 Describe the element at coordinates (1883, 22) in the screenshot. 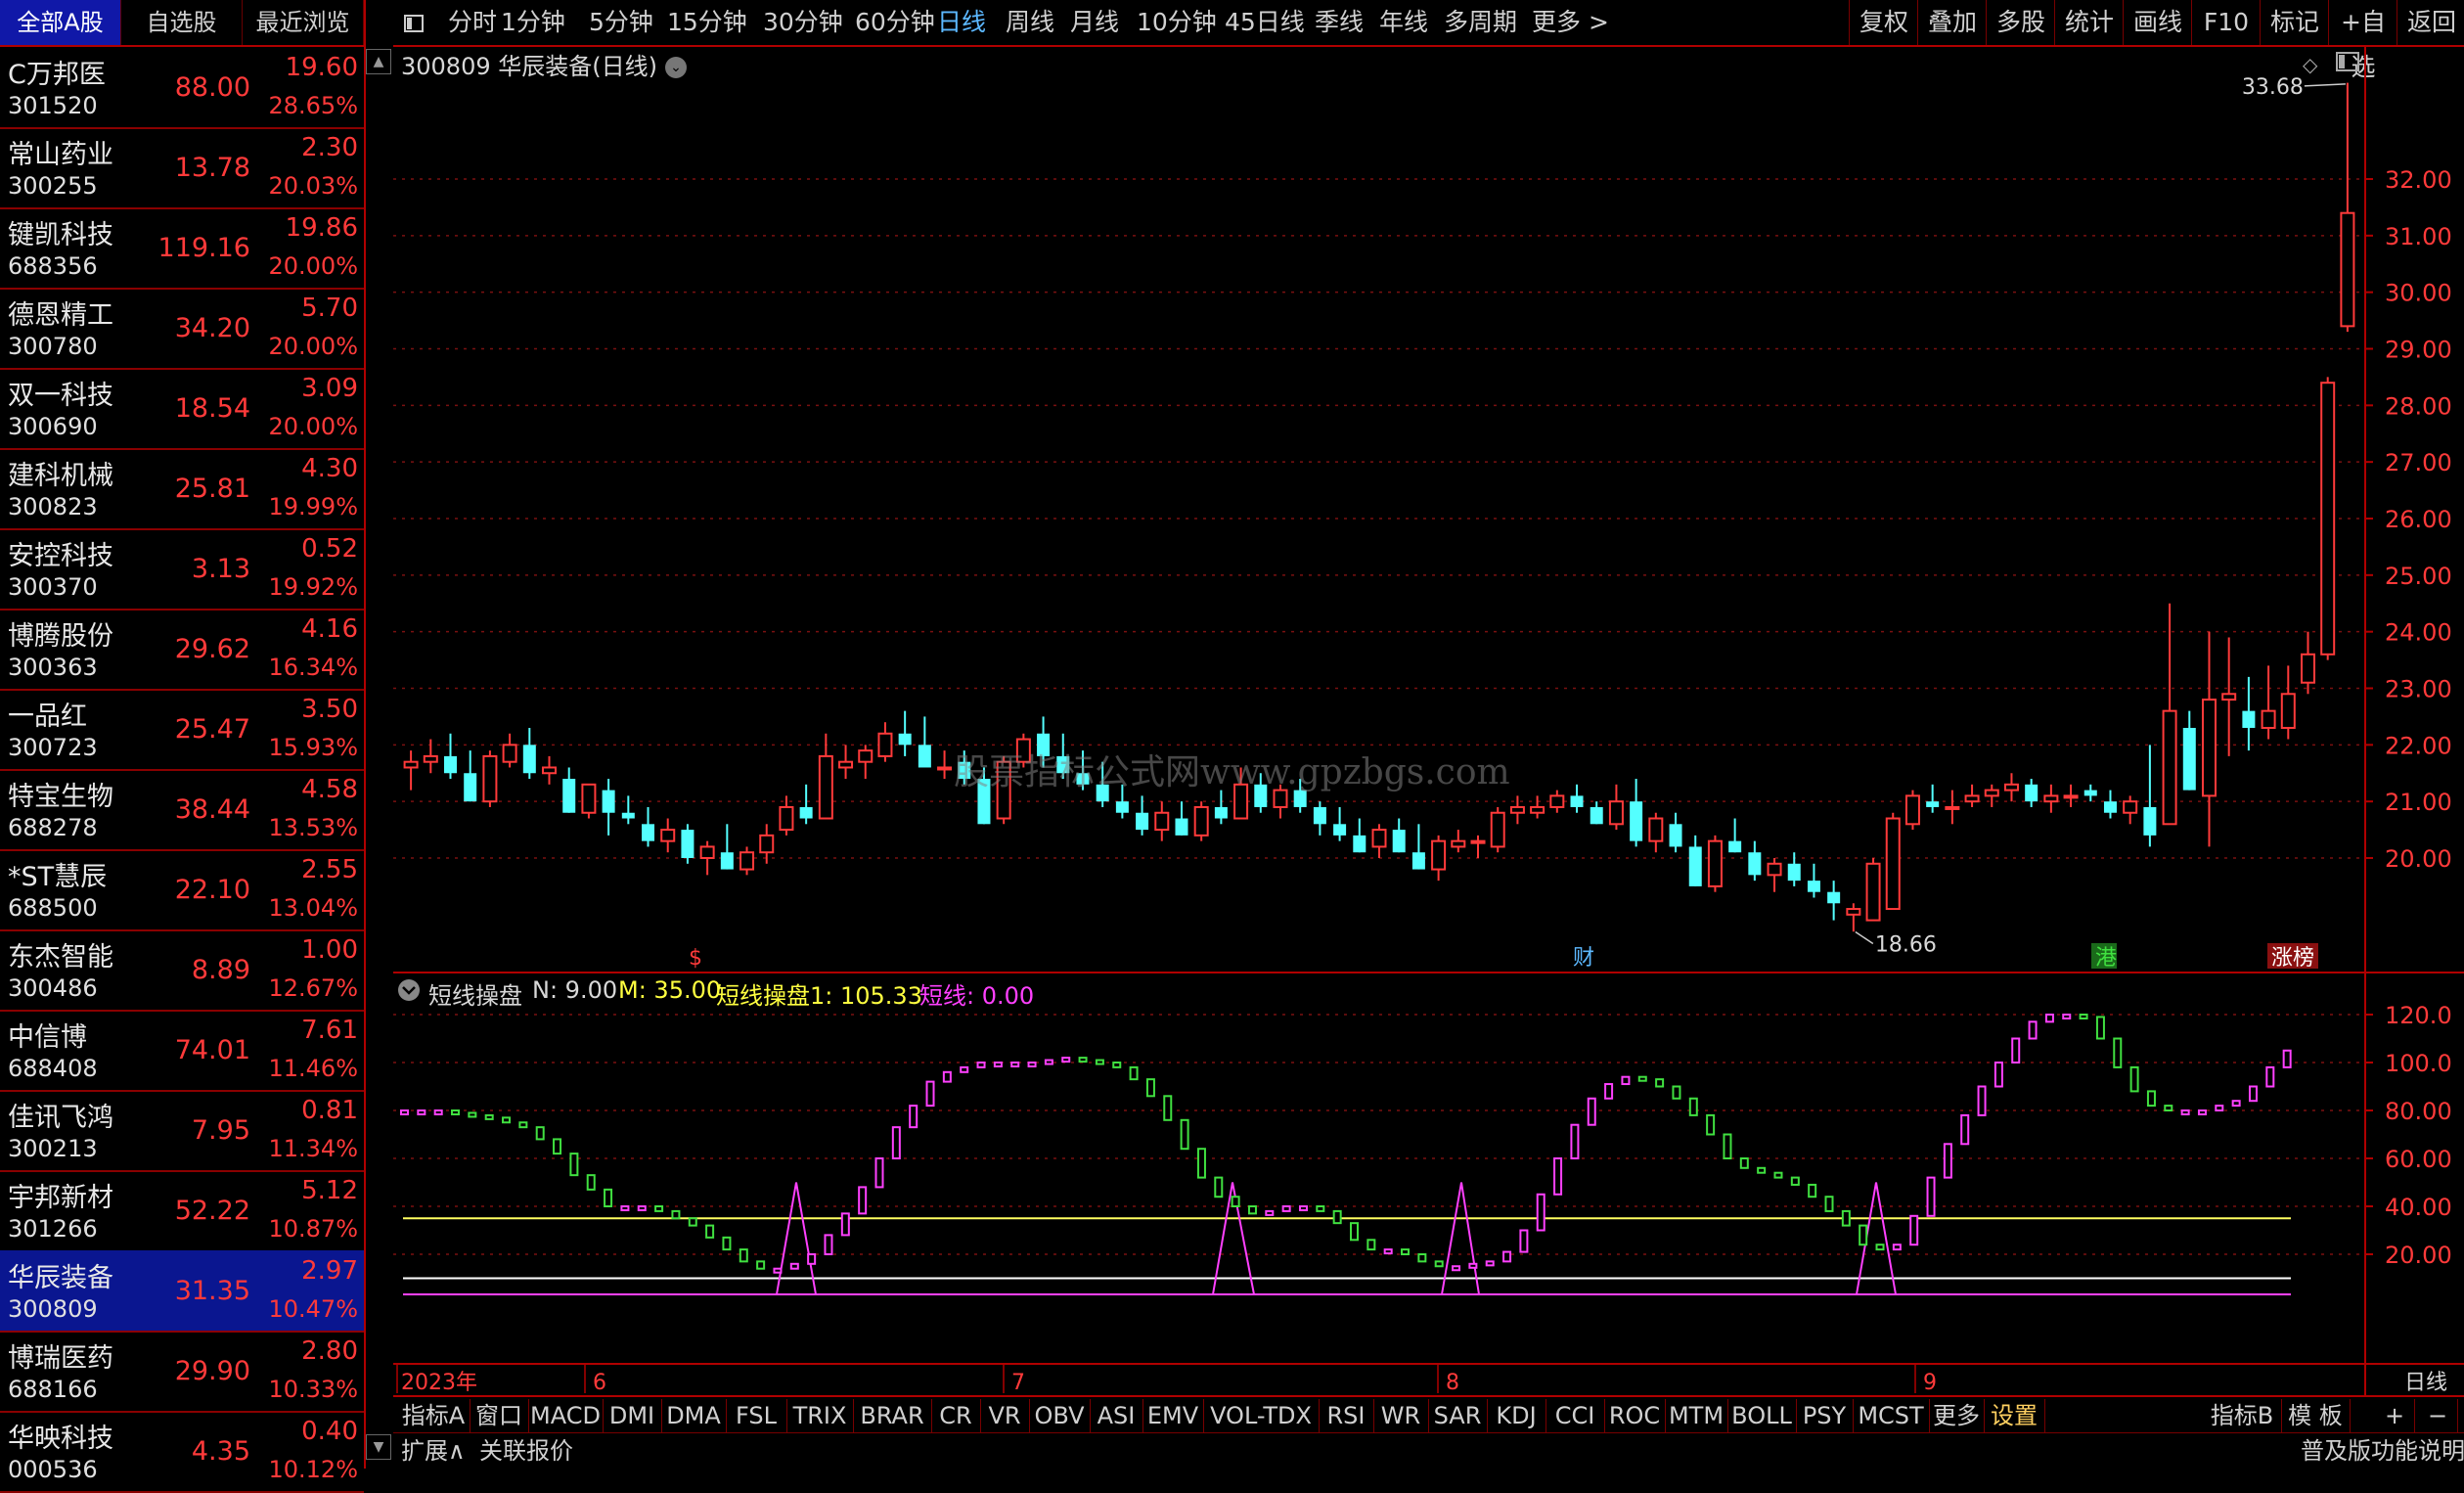

I see `adjust-button: 复权` at that location.